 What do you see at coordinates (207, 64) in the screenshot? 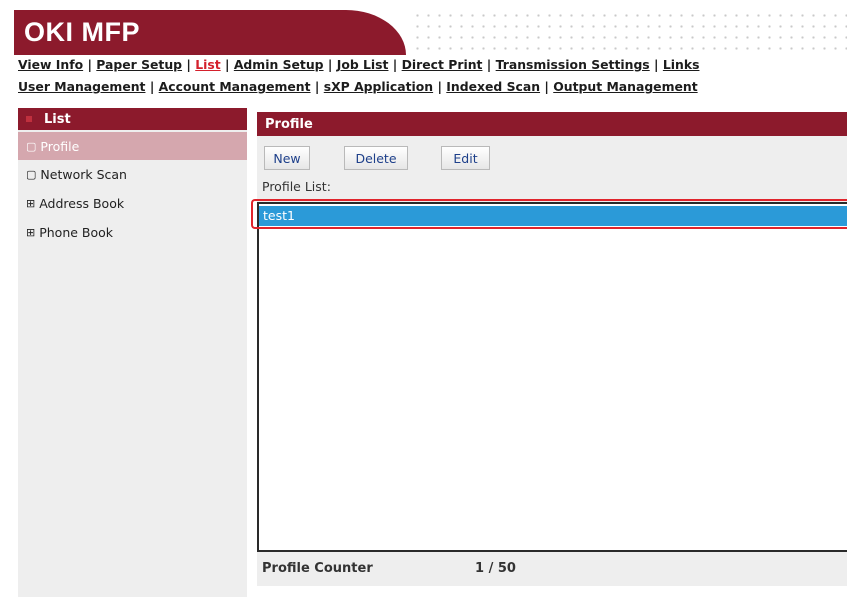
I see `nav-link-list: List` at bounding box center [207, 64].